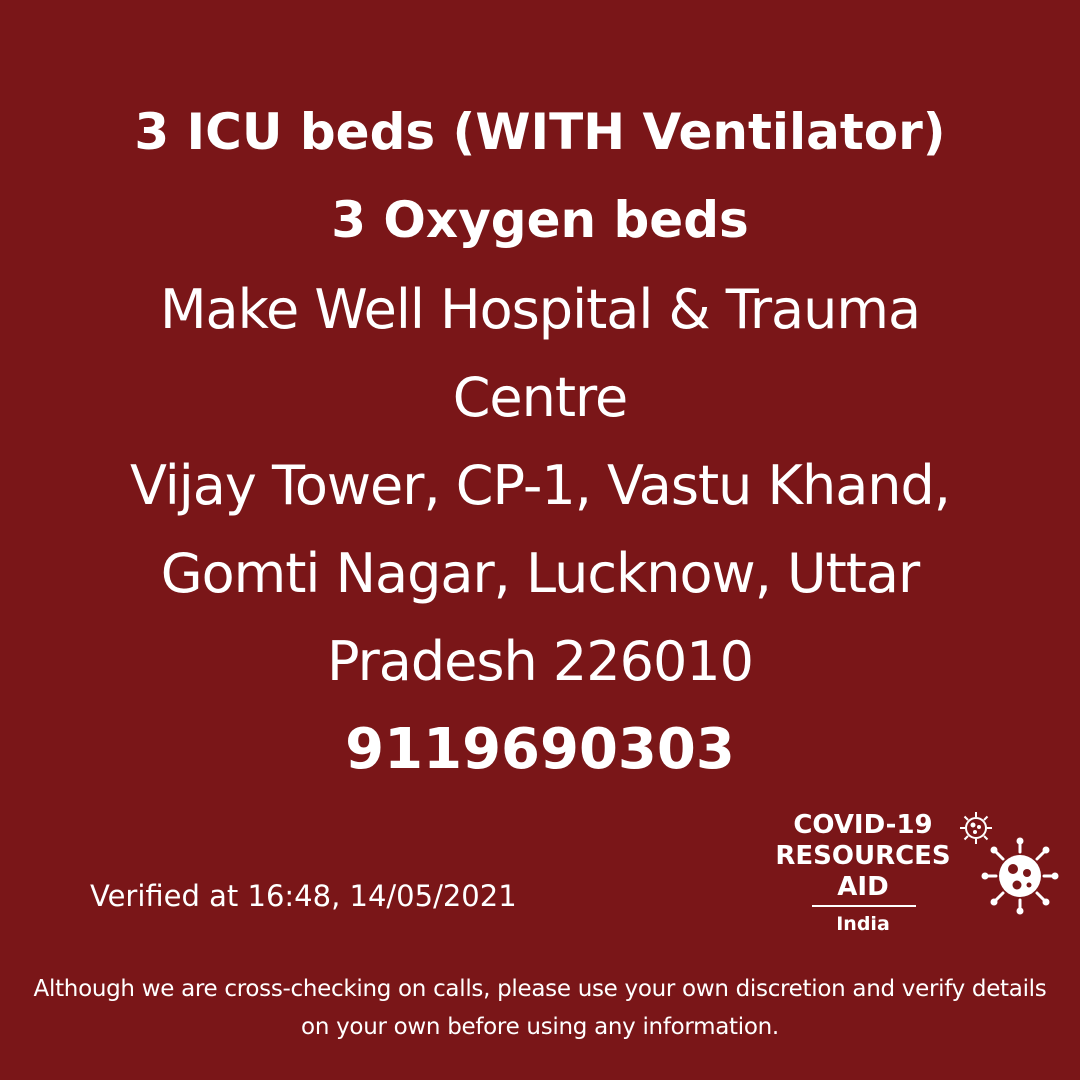 The height and width of the screenshot is (1080, 1080). Describe the element at coordinates (540, 132) in the screenshot. I see `headline-icu-beds: 3 ICU beds (WITH Ventilator)` at that location.